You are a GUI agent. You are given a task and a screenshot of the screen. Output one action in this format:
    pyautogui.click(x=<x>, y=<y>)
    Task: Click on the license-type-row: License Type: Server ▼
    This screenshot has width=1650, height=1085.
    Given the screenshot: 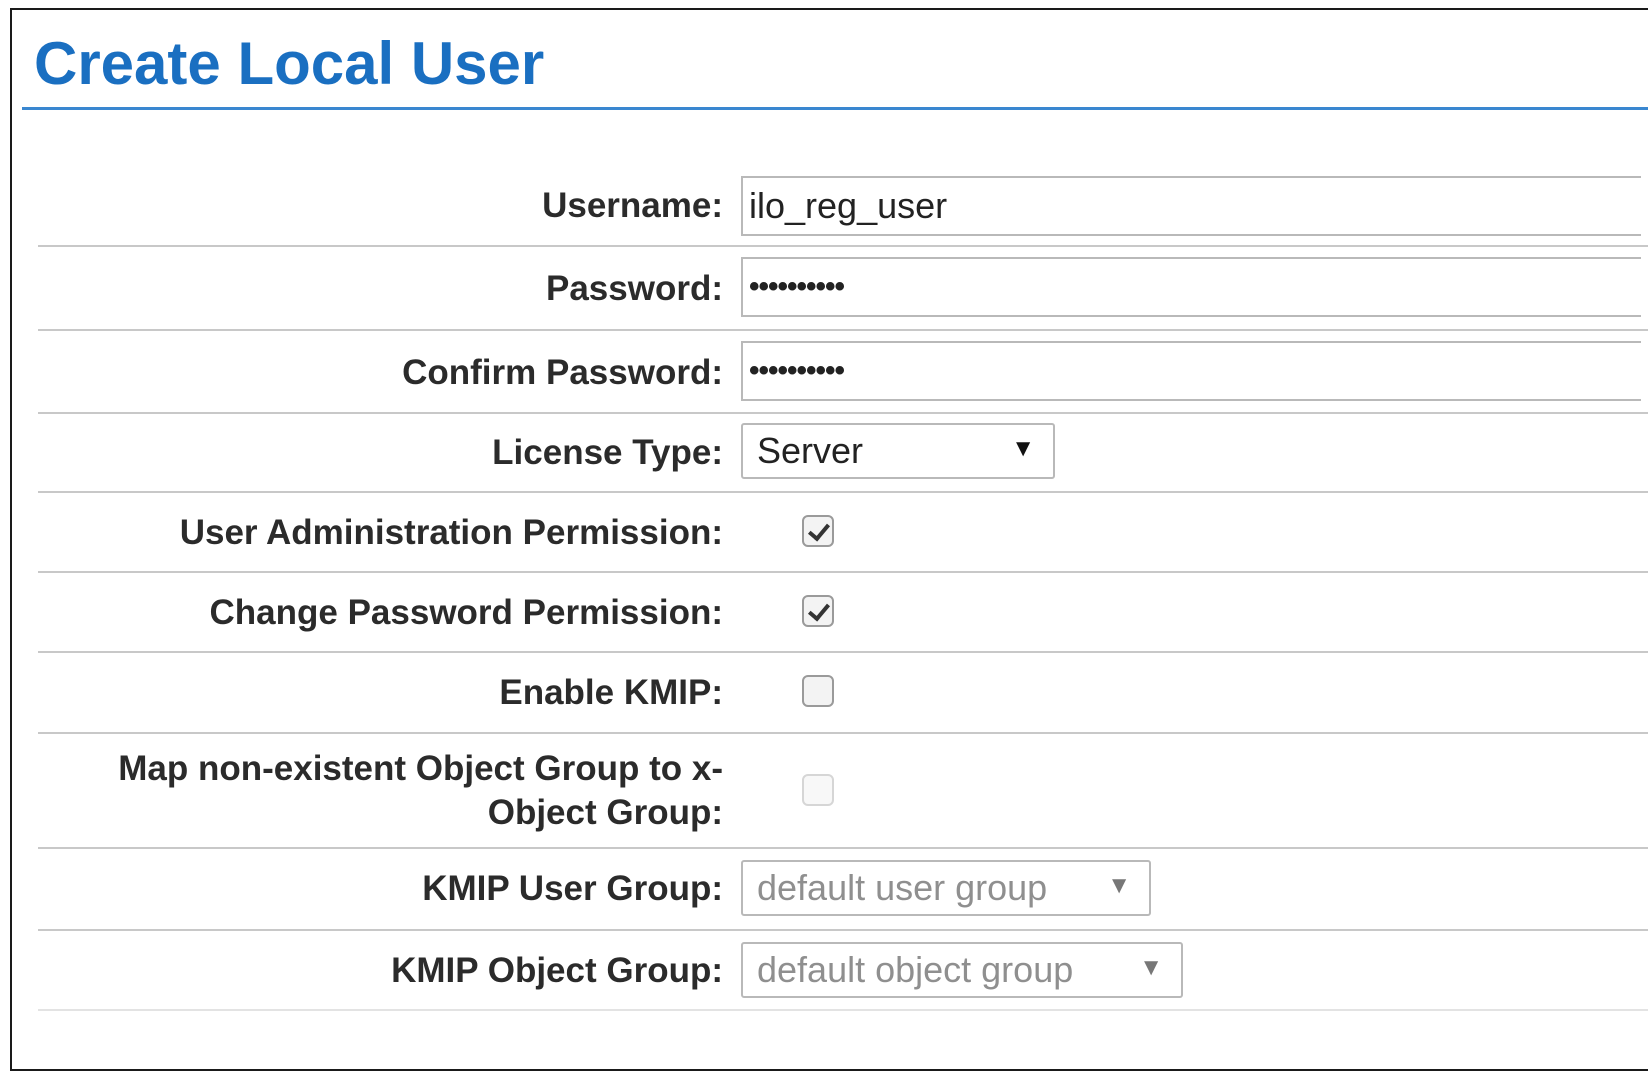 What is the action you would take?
    pyautogui.click(x=843, y=453)
    